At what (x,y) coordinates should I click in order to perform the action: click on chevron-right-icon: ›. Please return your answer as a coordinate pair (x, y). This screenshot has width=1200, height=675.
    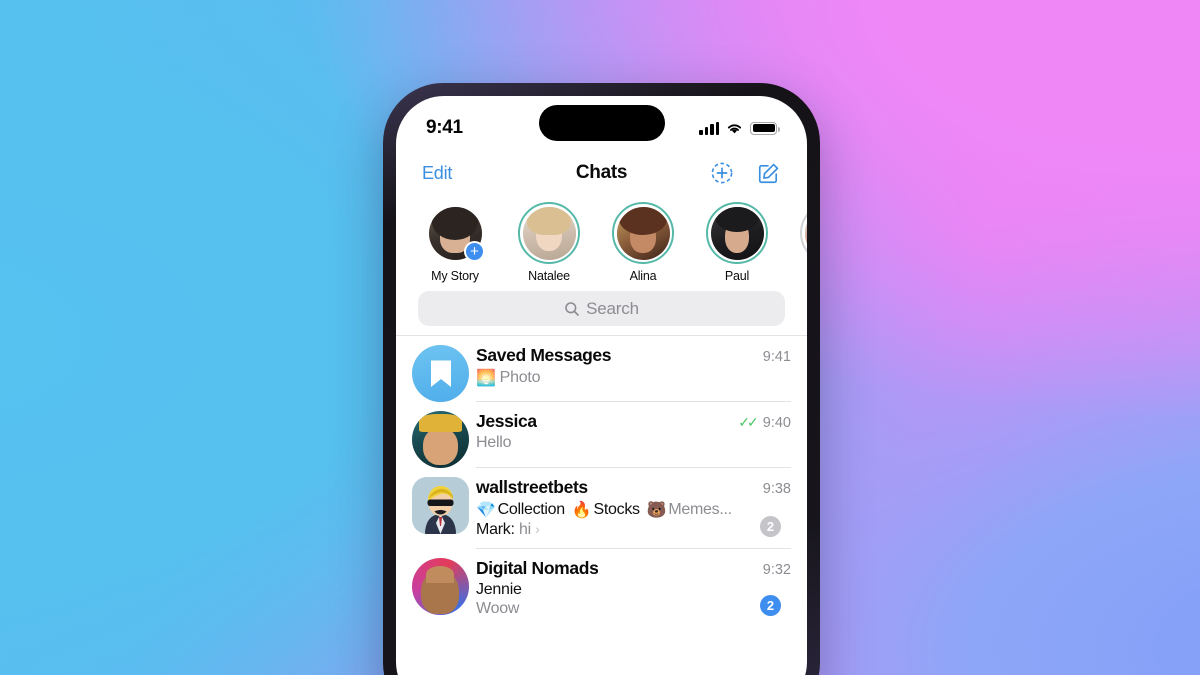
    Looking at the image, I should click on (537, 529).